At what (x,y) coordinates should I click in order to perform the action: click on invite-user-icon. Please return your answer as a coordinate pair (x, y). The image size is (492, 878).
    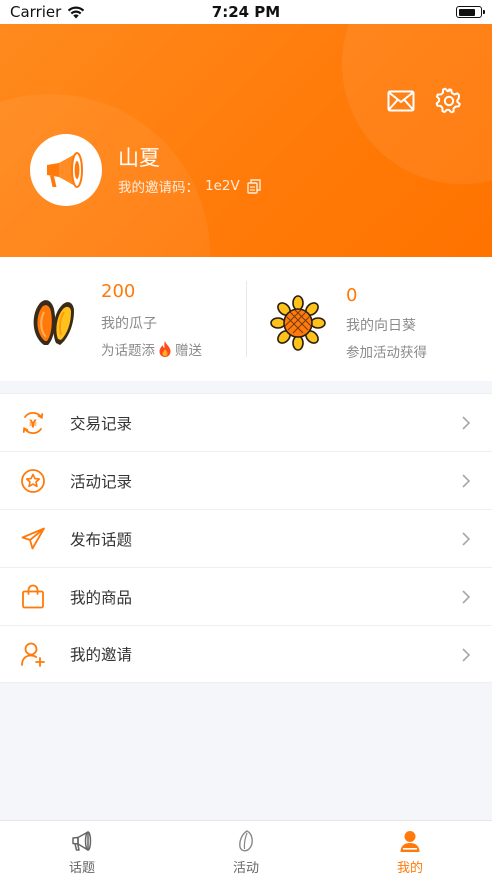
    Looking at the image, I should click on (33, 654).